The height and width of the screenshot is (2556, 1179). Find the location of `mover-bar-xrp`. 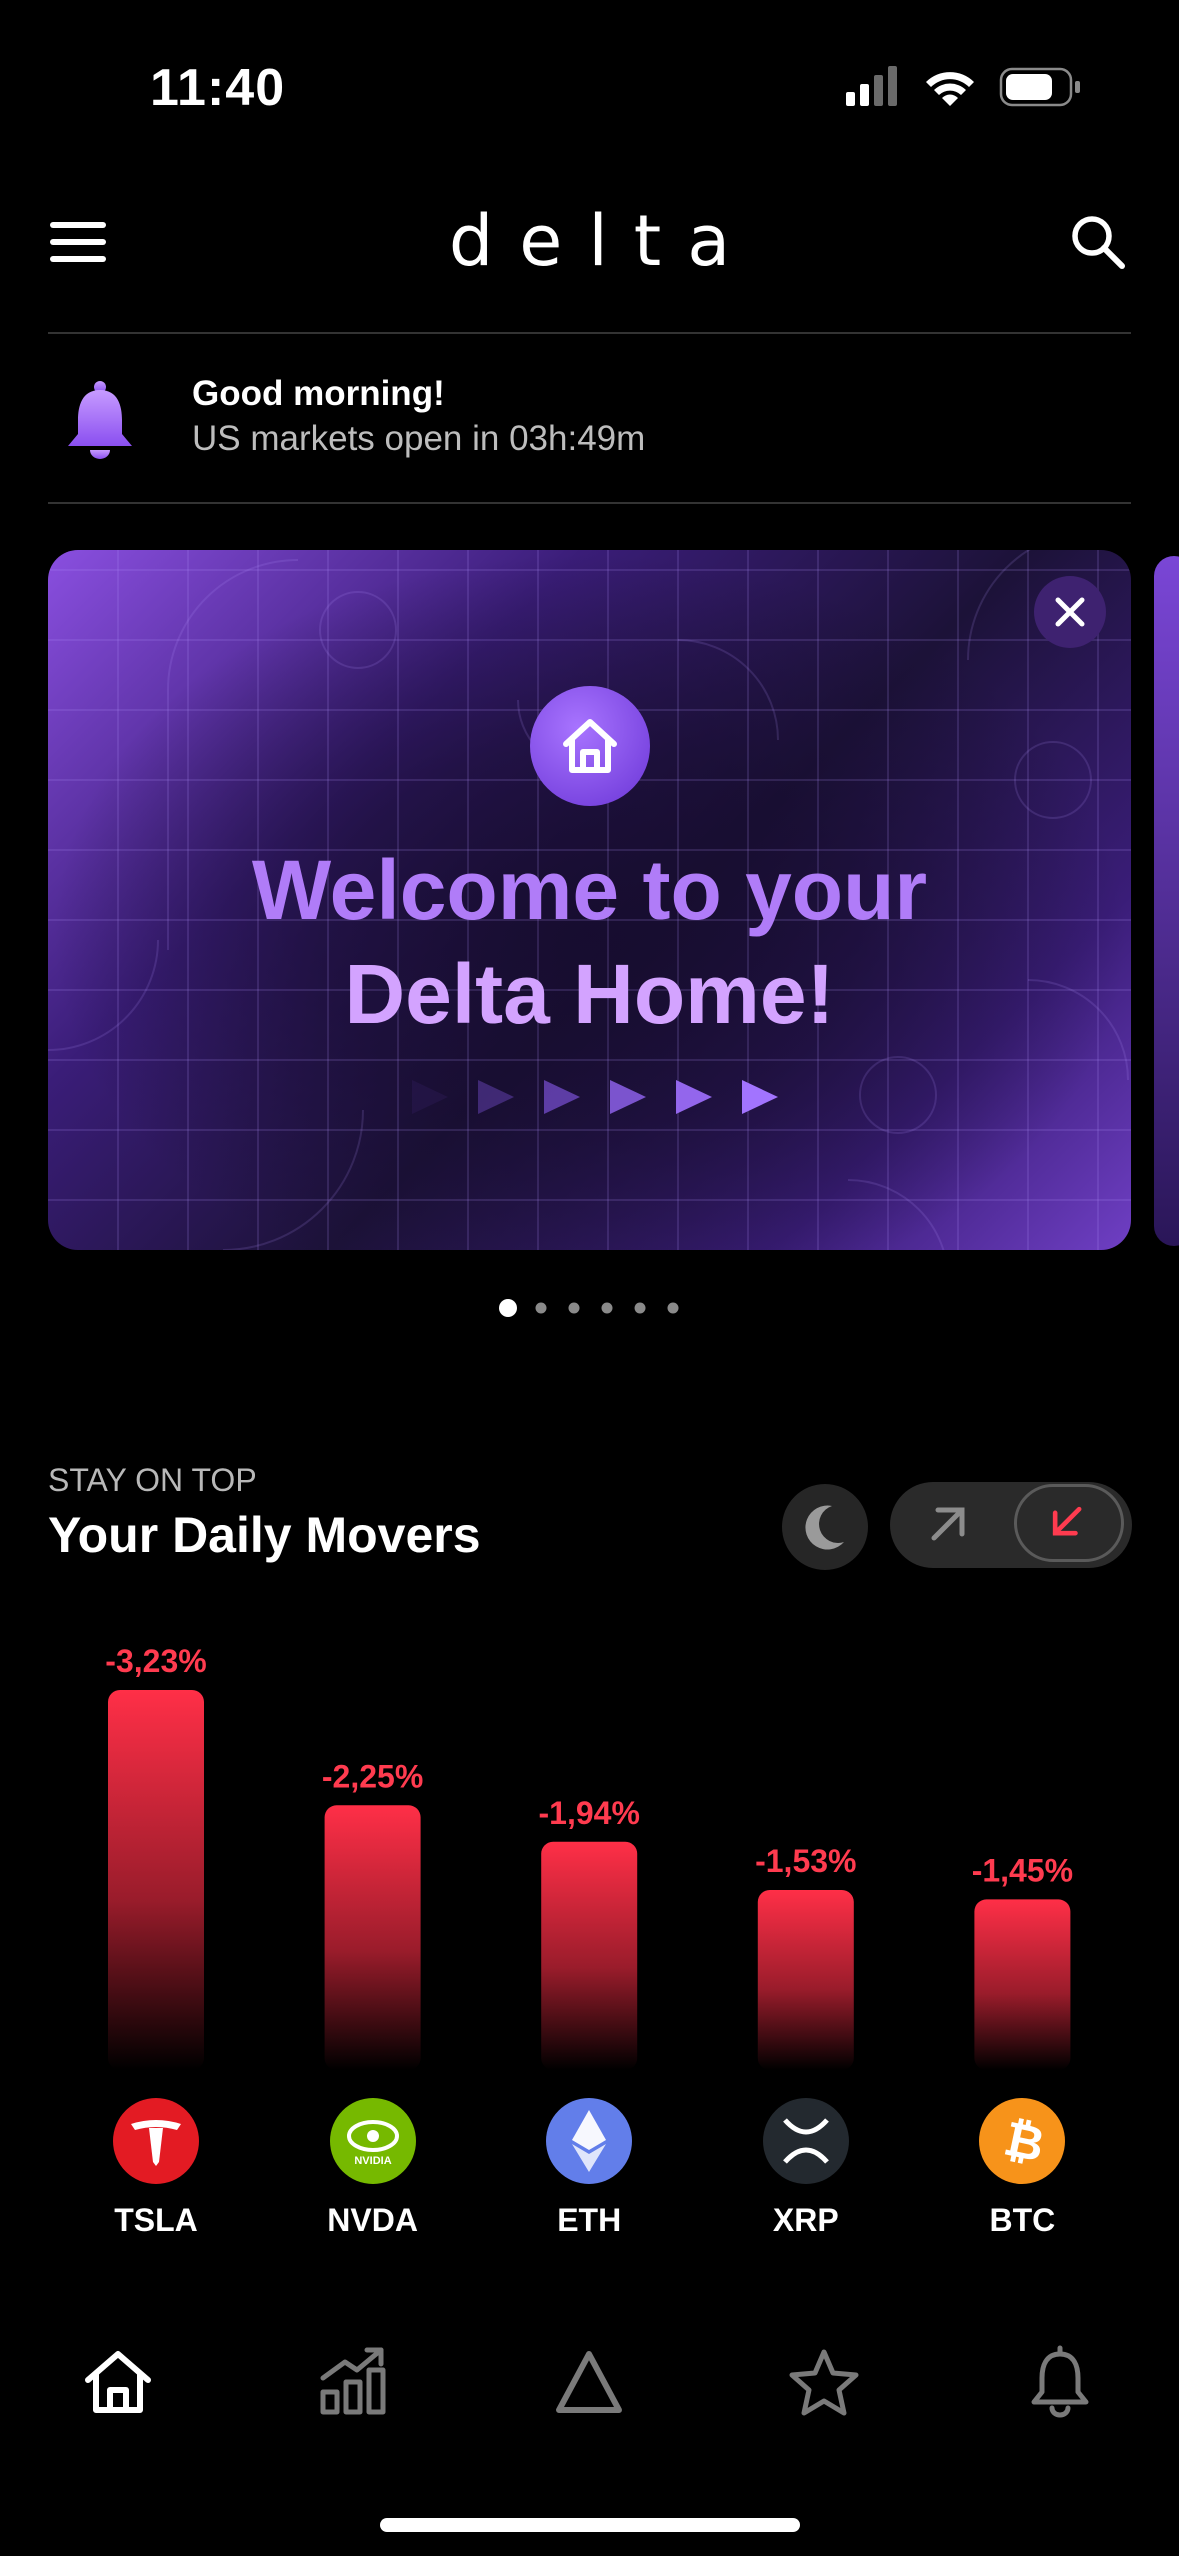

mover-bar-xrp is located at coordinates (805, 1980).